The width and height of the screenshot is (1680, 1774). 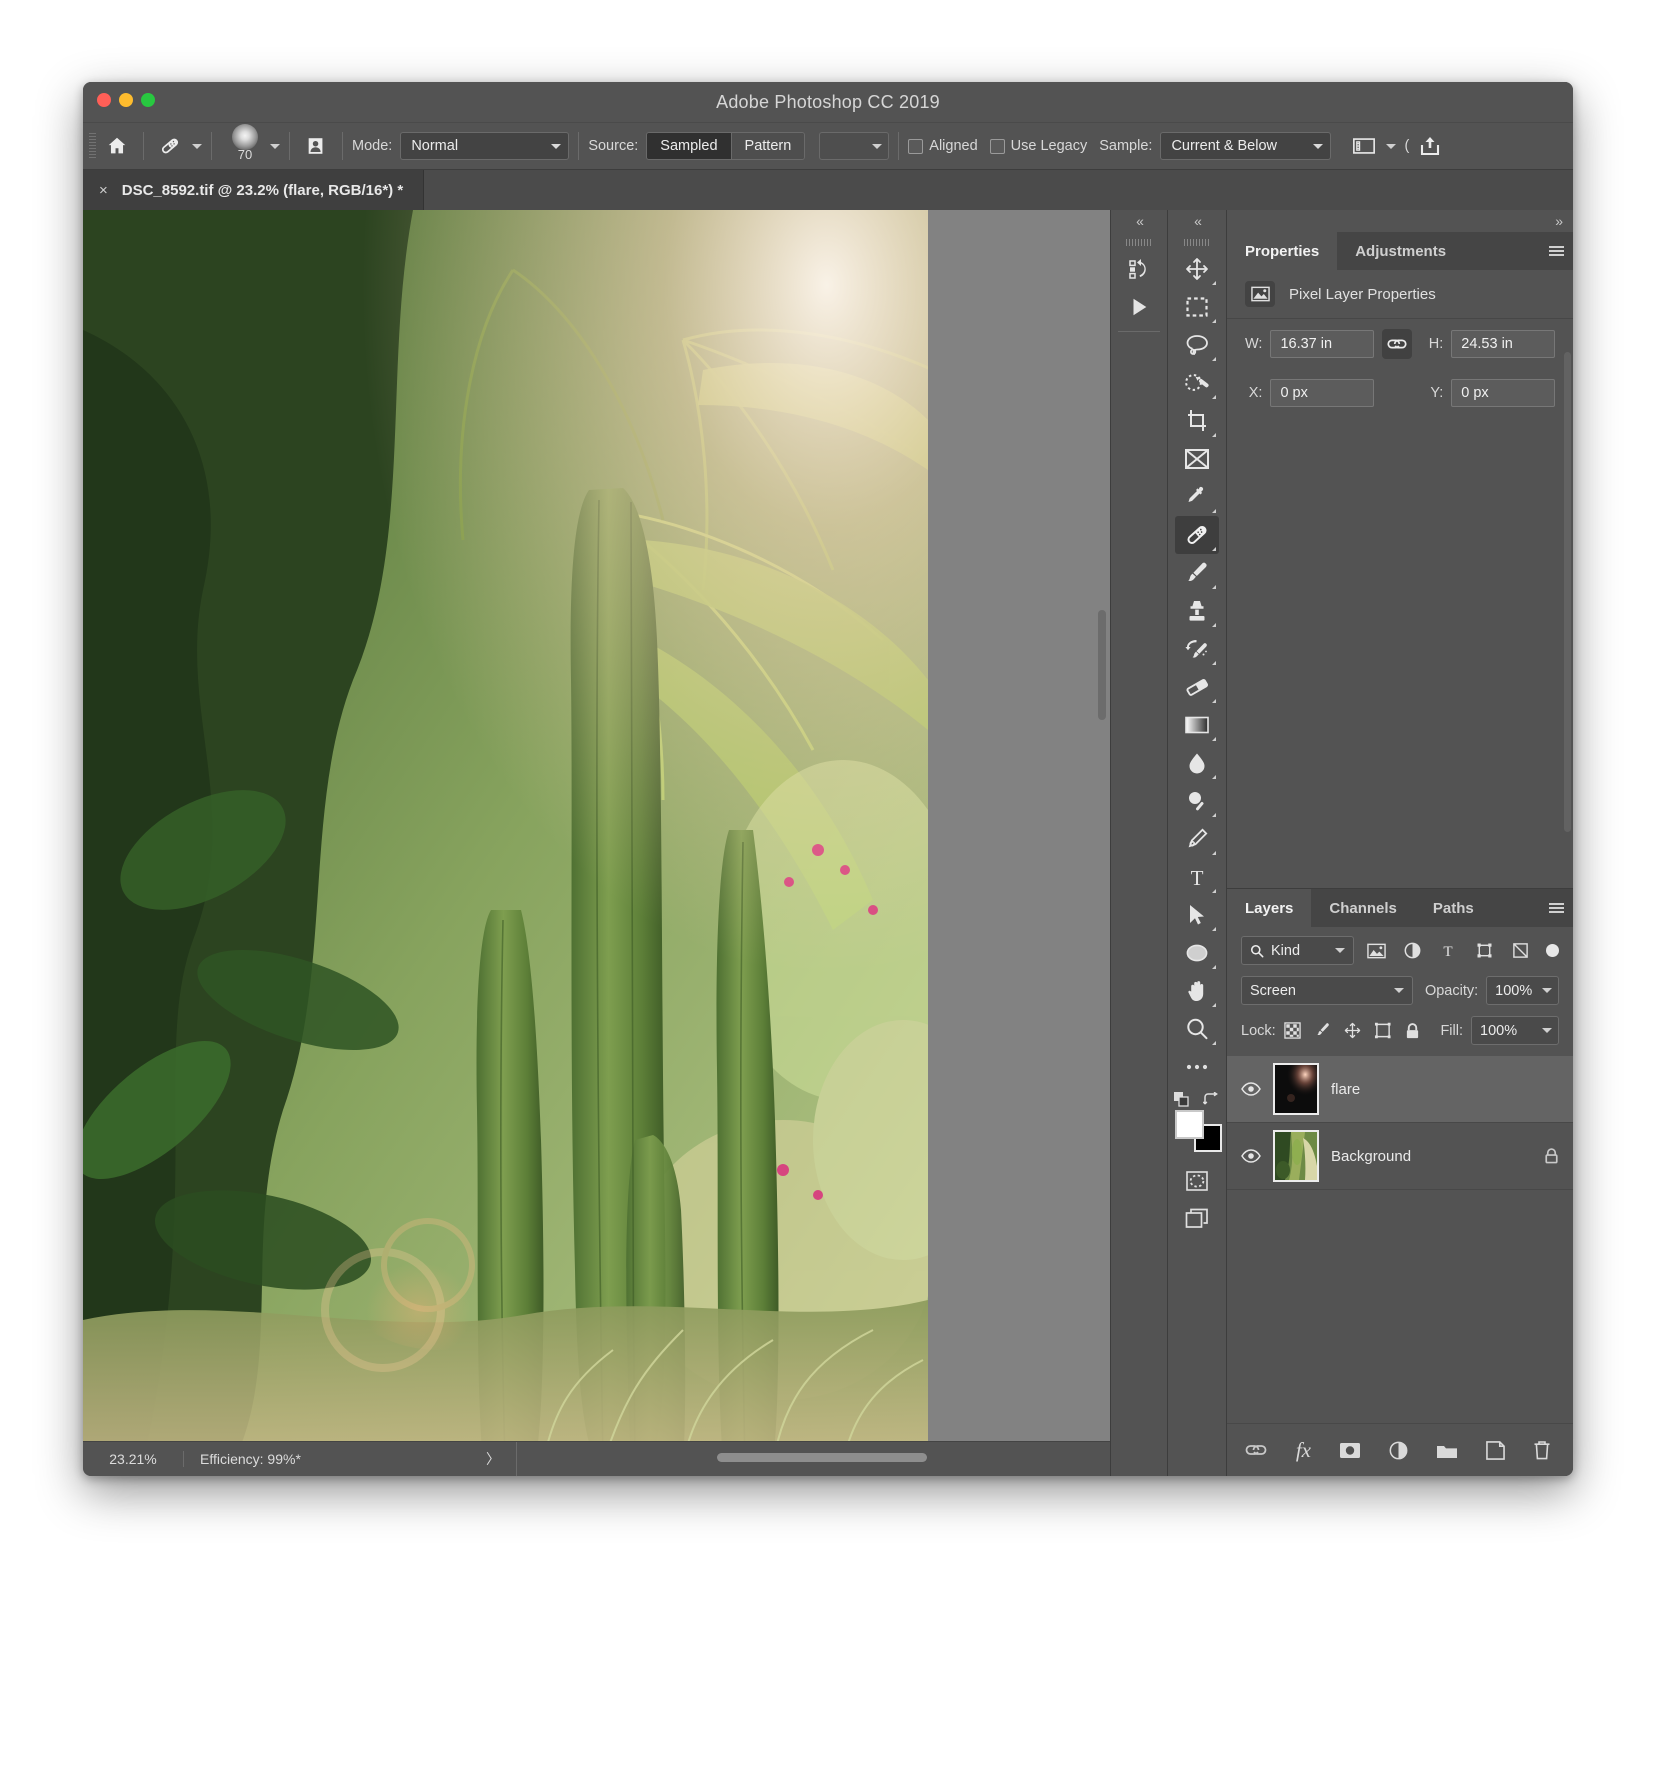 What do you see at coordinates (1197, 839) in the screenshot?
I see `sidebar-item-pen-tool` at bounding box center [1197, 839].